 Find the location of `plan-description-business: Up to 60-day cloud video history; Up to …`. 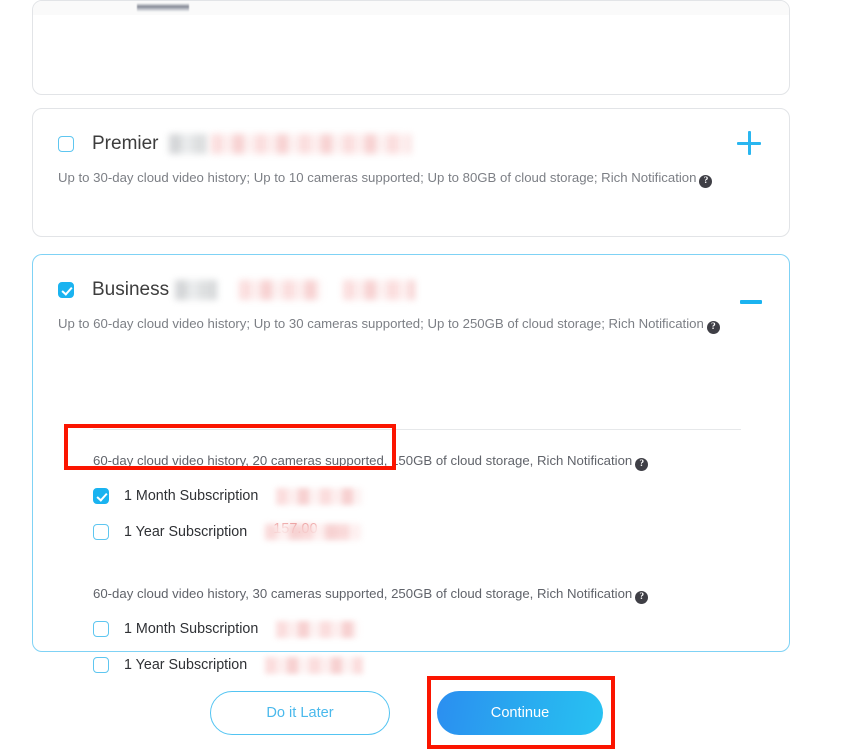

plan-description-business: Up to 60-day cloud video history; Up to … is located at coordinates (403, 323).